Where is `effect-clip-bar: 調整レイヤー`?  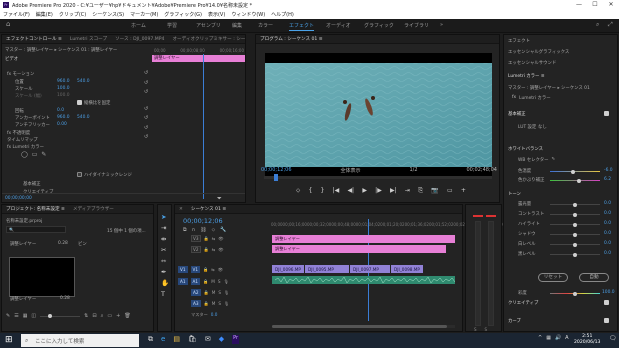
effect-clip-bar: 調整レイヤー is located at coordinates (198, 58).